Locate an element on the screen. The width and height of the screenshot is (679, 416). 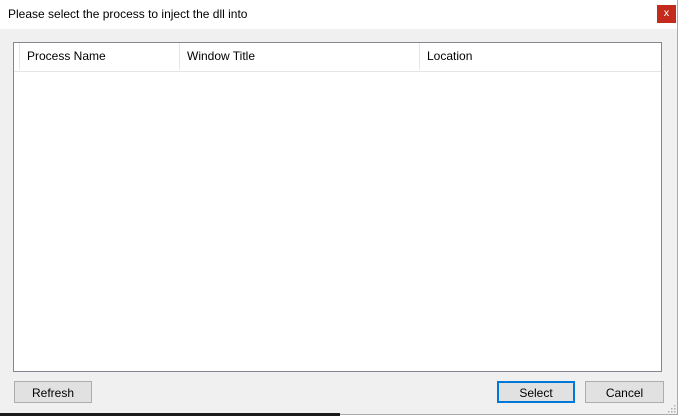
close-button: x is located at coordinates (666, 14).